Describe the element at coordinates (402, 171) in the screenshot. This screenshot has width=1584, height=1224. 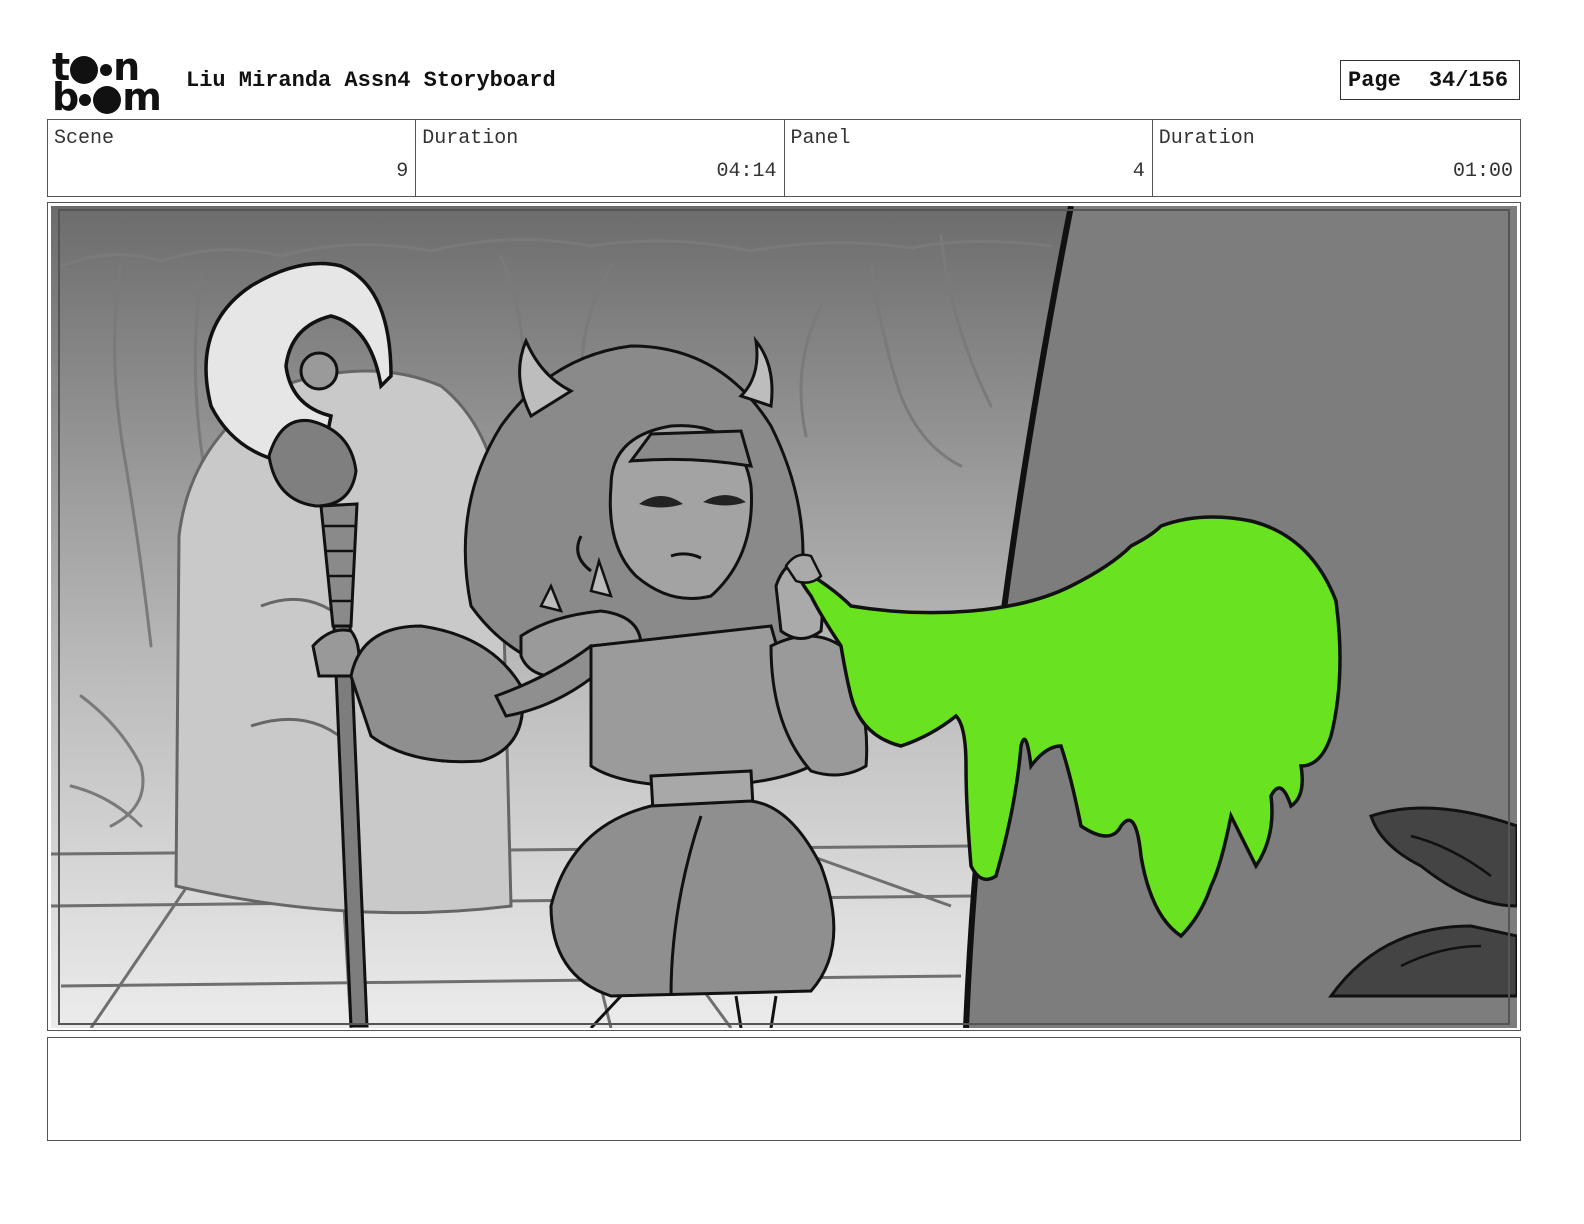
I see `scene-value: 9` at that location.